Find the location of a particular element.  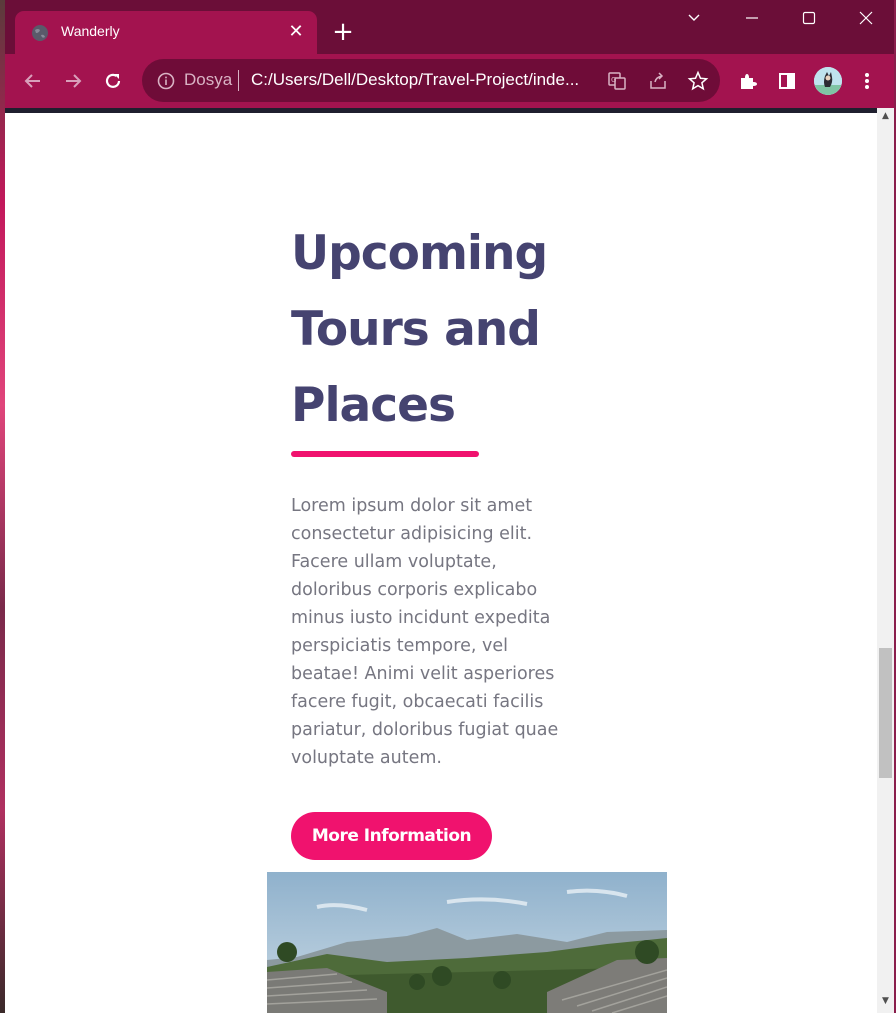

address-scheme-label: Dosya is located at coordinates (208, 79).